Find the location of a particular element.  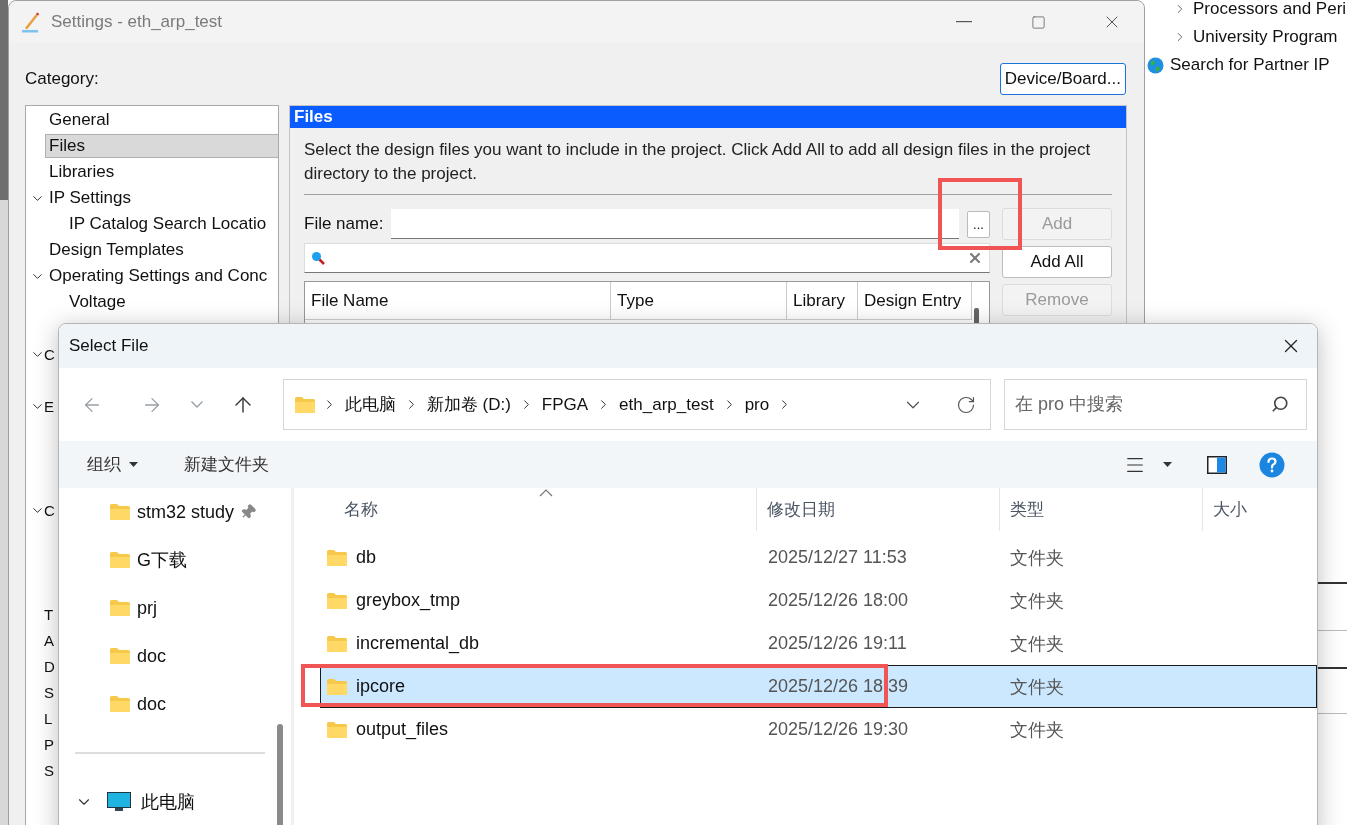

column-header: File Name is located at coordinates (458, 301).